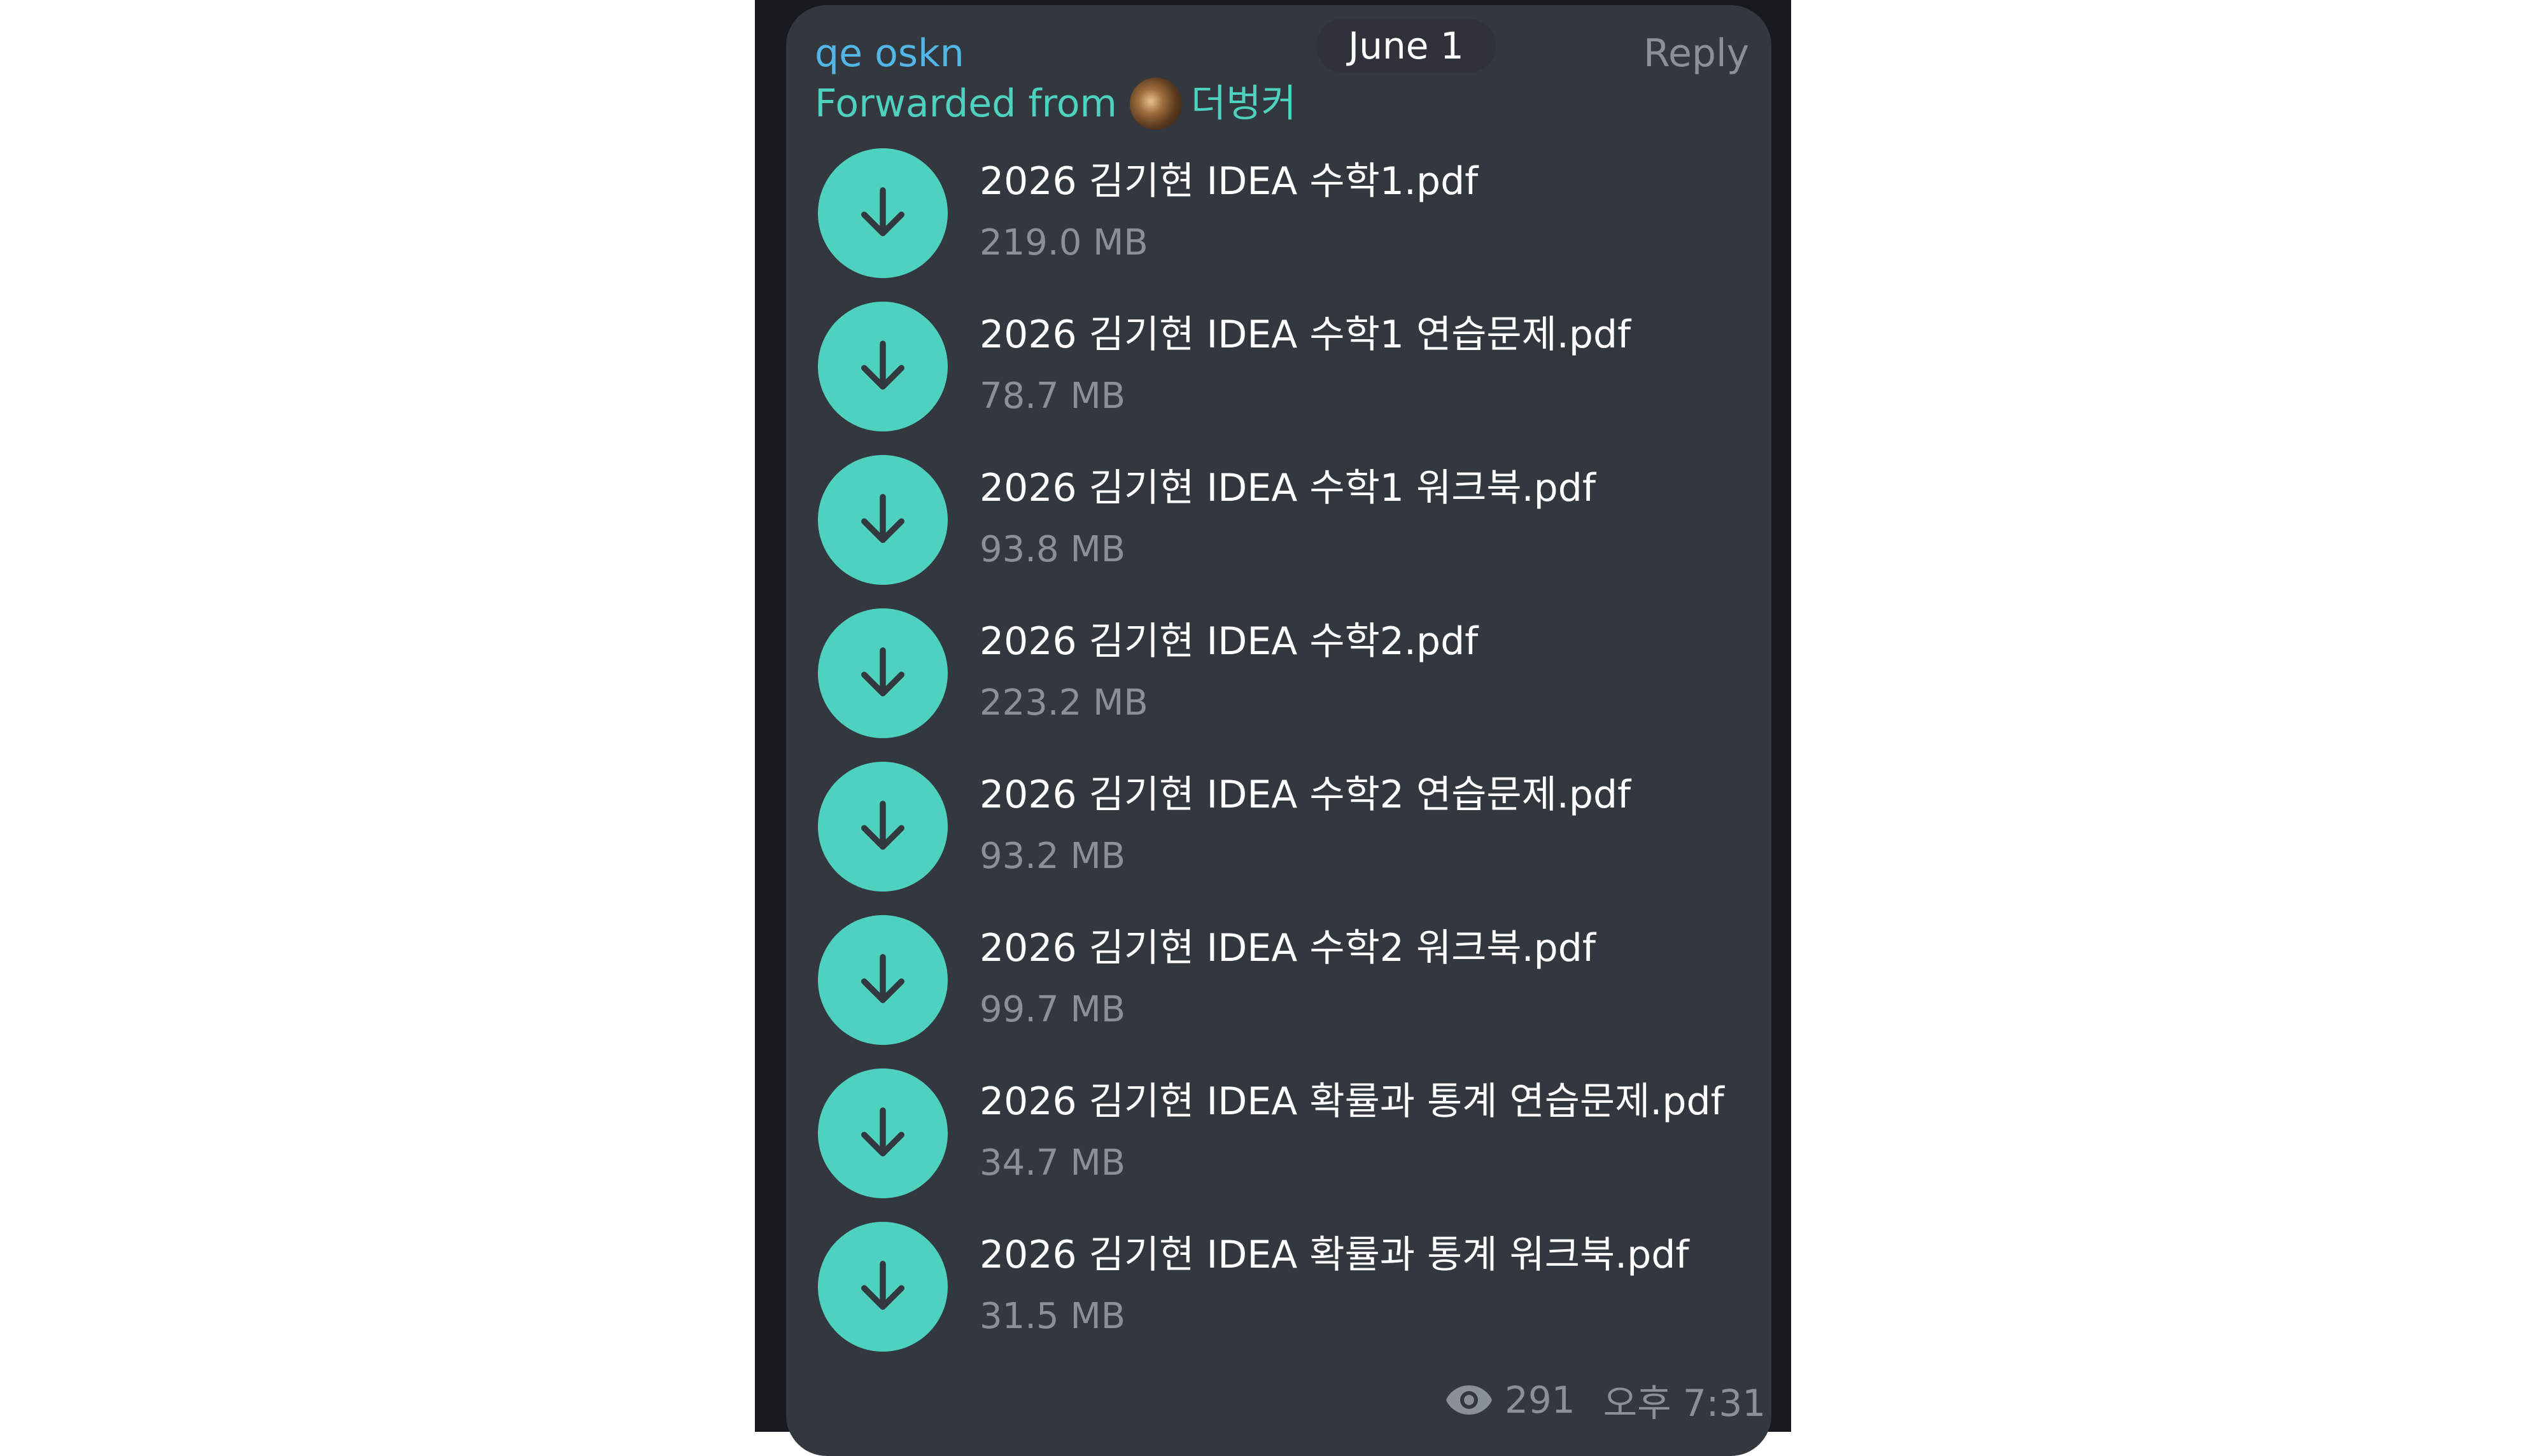 The image size is (2546, 1456). What do you see at coordinates (966, 103) in the screenshot?
I see `forwarded-prefix: Forwarded from` at bounding box center [966, 103].